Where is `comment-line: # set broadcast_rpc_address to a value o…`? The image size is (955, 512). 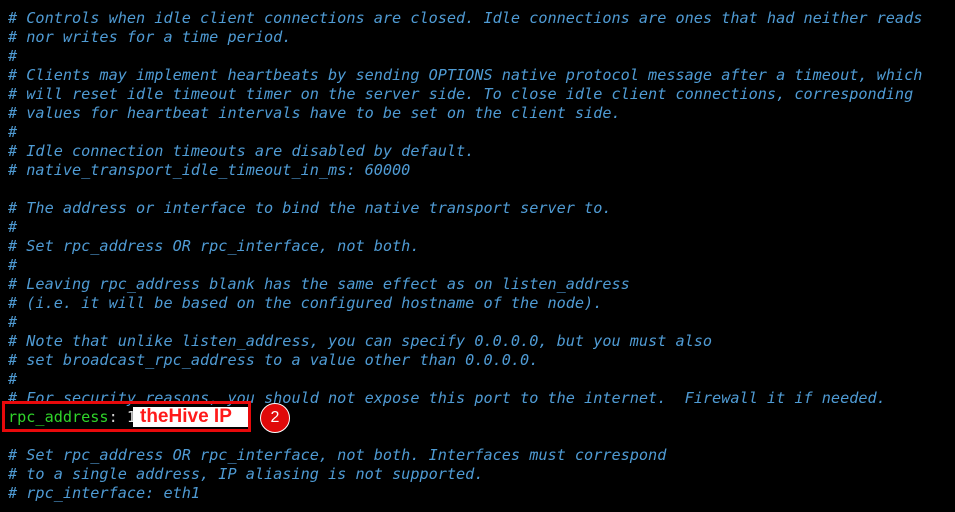
comment-line: # set broadcast_rpc_address to a value o… is located at coordinates (273, 360).